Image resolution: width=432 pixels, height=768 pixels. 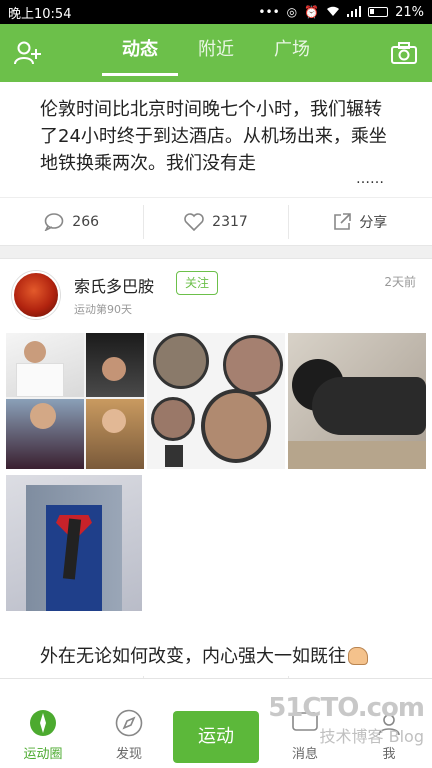 I want to click on watermark-blog: 技术博客 Blog, so click(x=346, y=735).